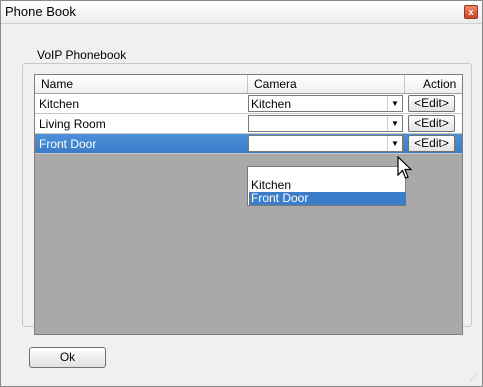  Describe the element at coordinates (72, 124) in the screenshot. I see `row-name: Living Room` at that location.